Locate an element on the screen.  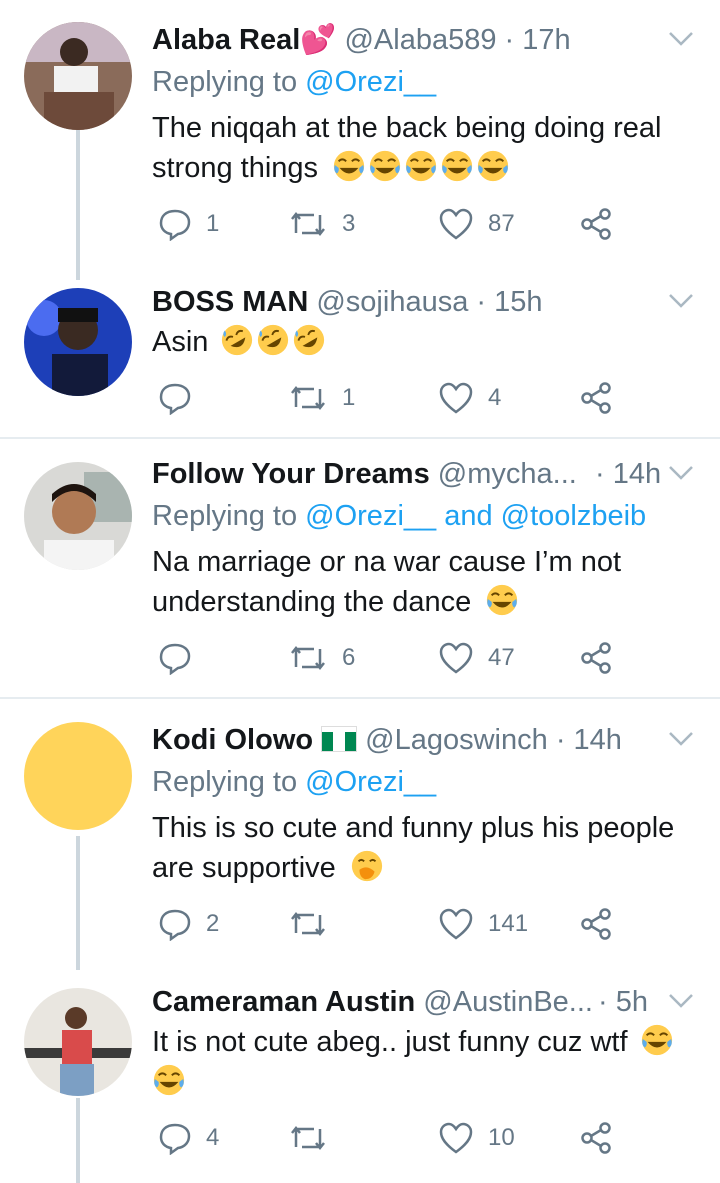
nigeria-flag is located at coordinates (339, 739).